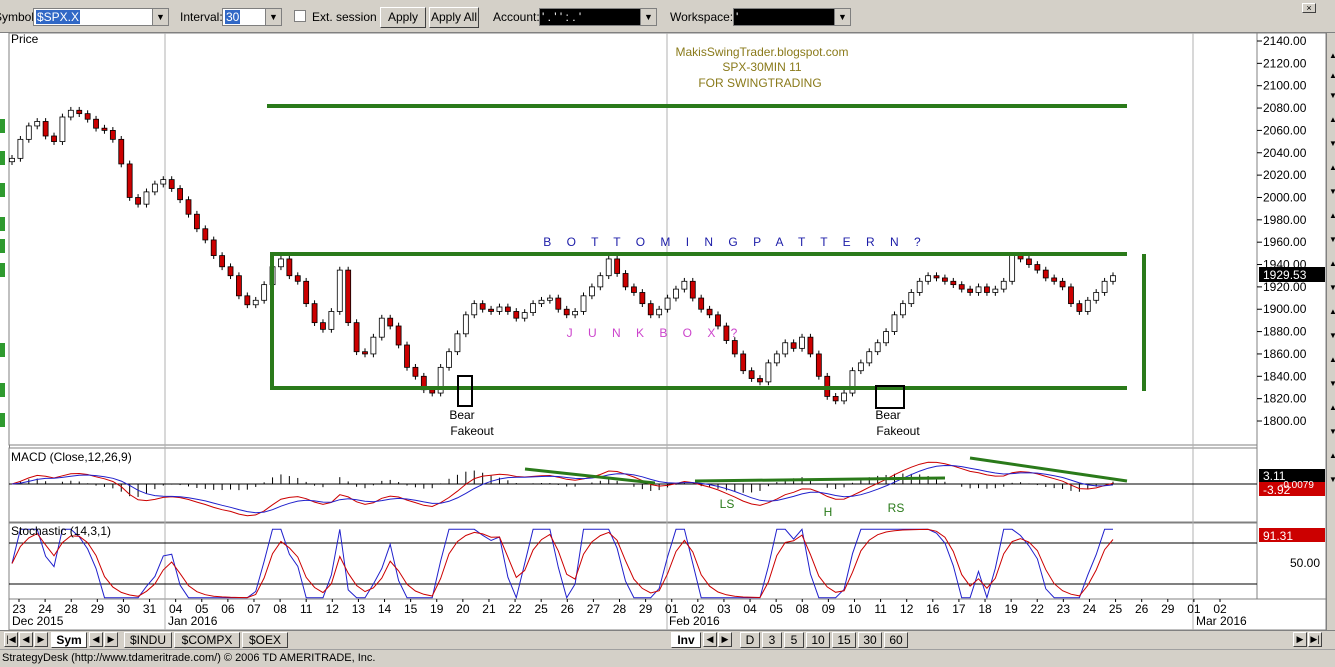 This screenshot has height=667, width=1335. I want to click on month-label-feb: Feb 2016, so click(694, 621).